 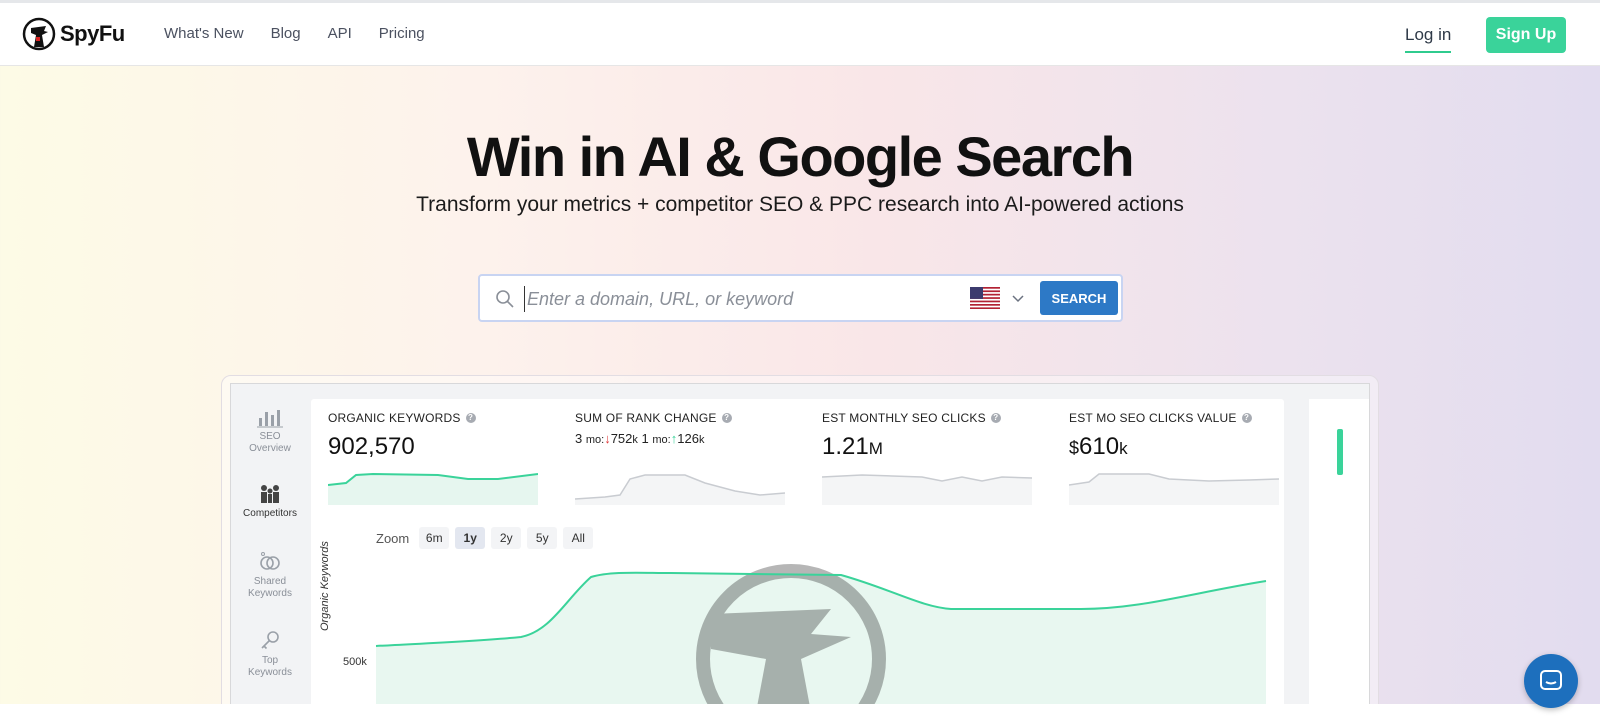 I want to click on chart-y-label: Organic Keywords, so click(x=325, y=586).